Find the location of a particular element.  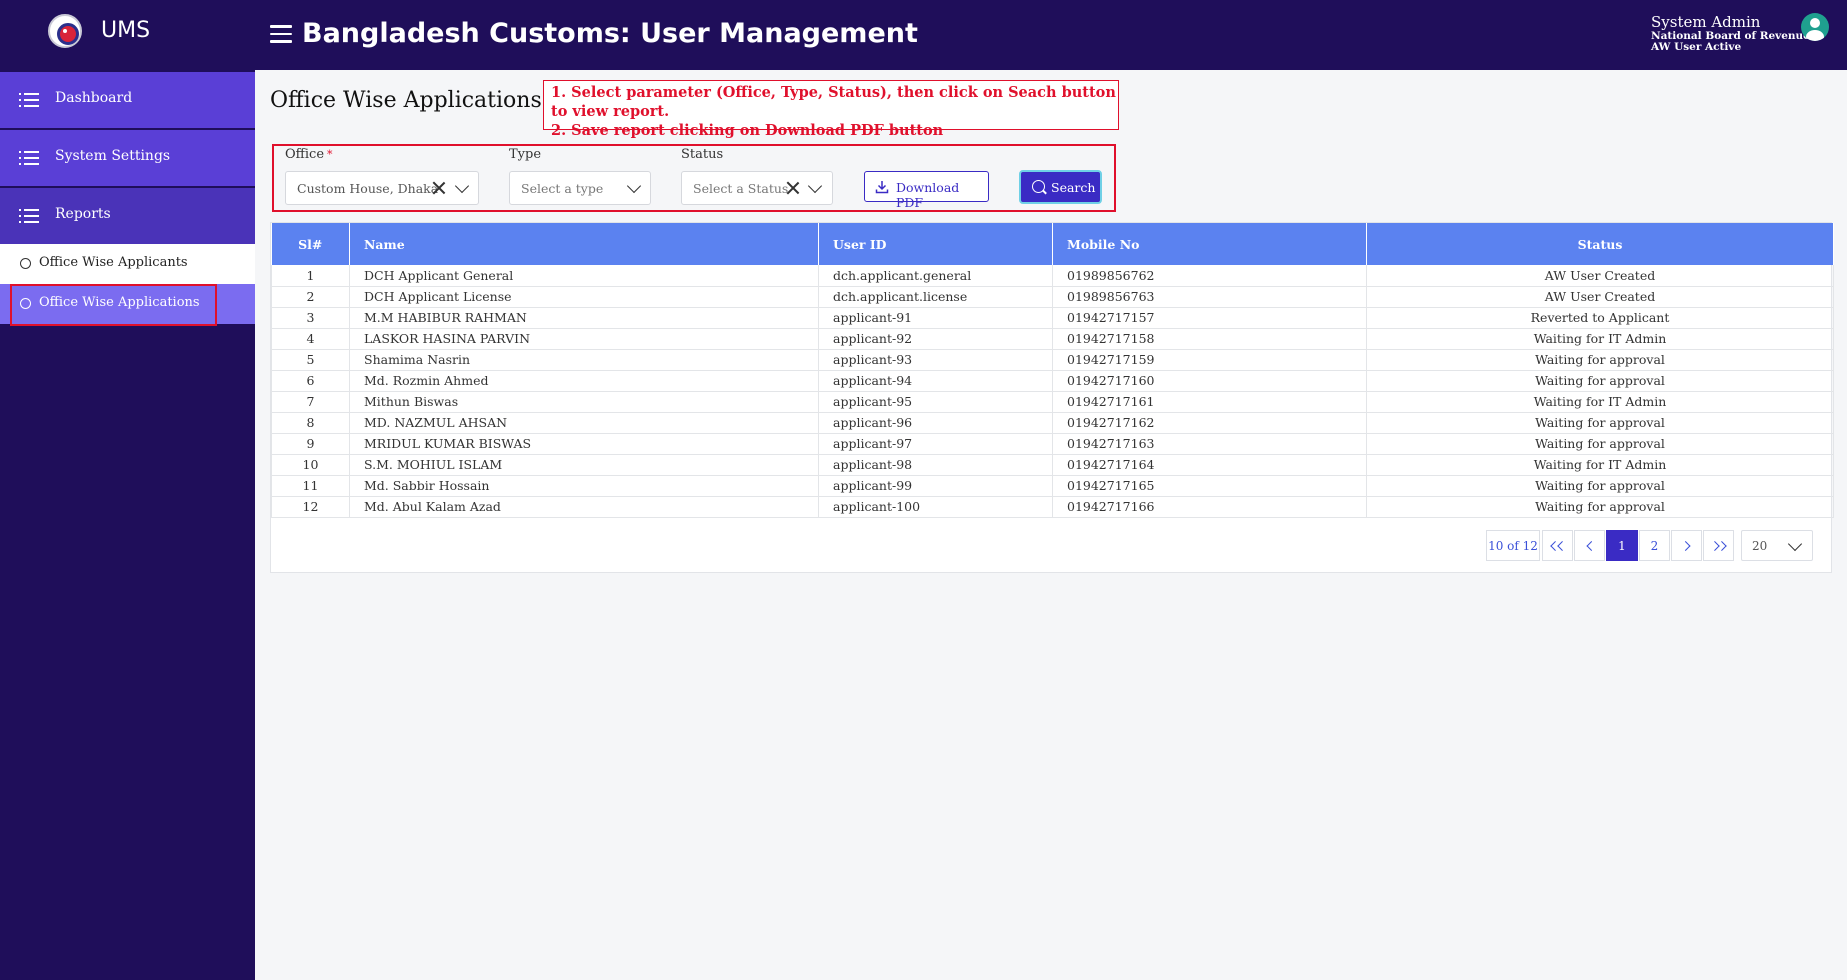

cell-name: LASKOR HASINA PARVIN is located at coordinates (584, 338).